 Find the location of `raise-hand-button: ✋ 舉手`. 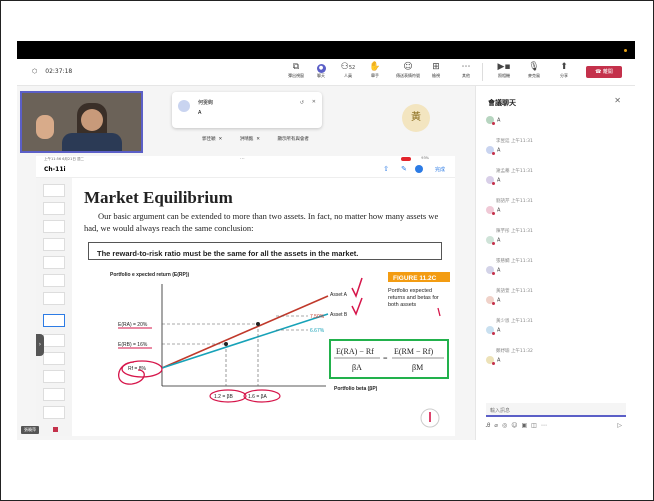

raise-hand-button: ✋ 舉手 is located at coordinates (375, 70).